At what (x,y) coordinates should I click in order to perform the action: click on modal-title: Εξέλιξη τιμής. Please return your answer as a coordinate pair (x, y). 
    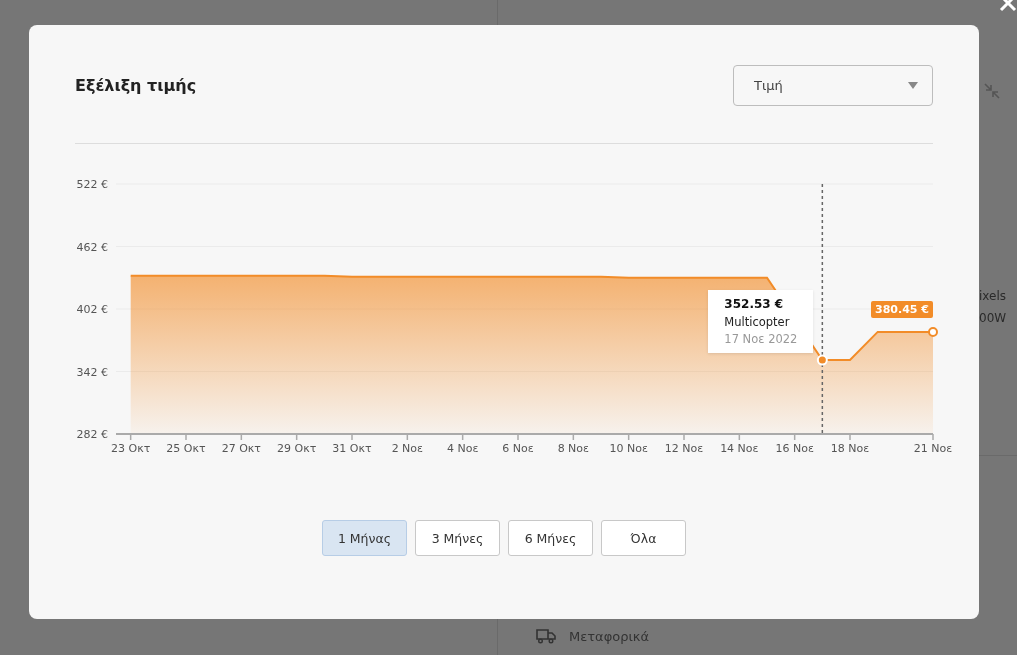
    Looking at the image, I should click on (136, 85).